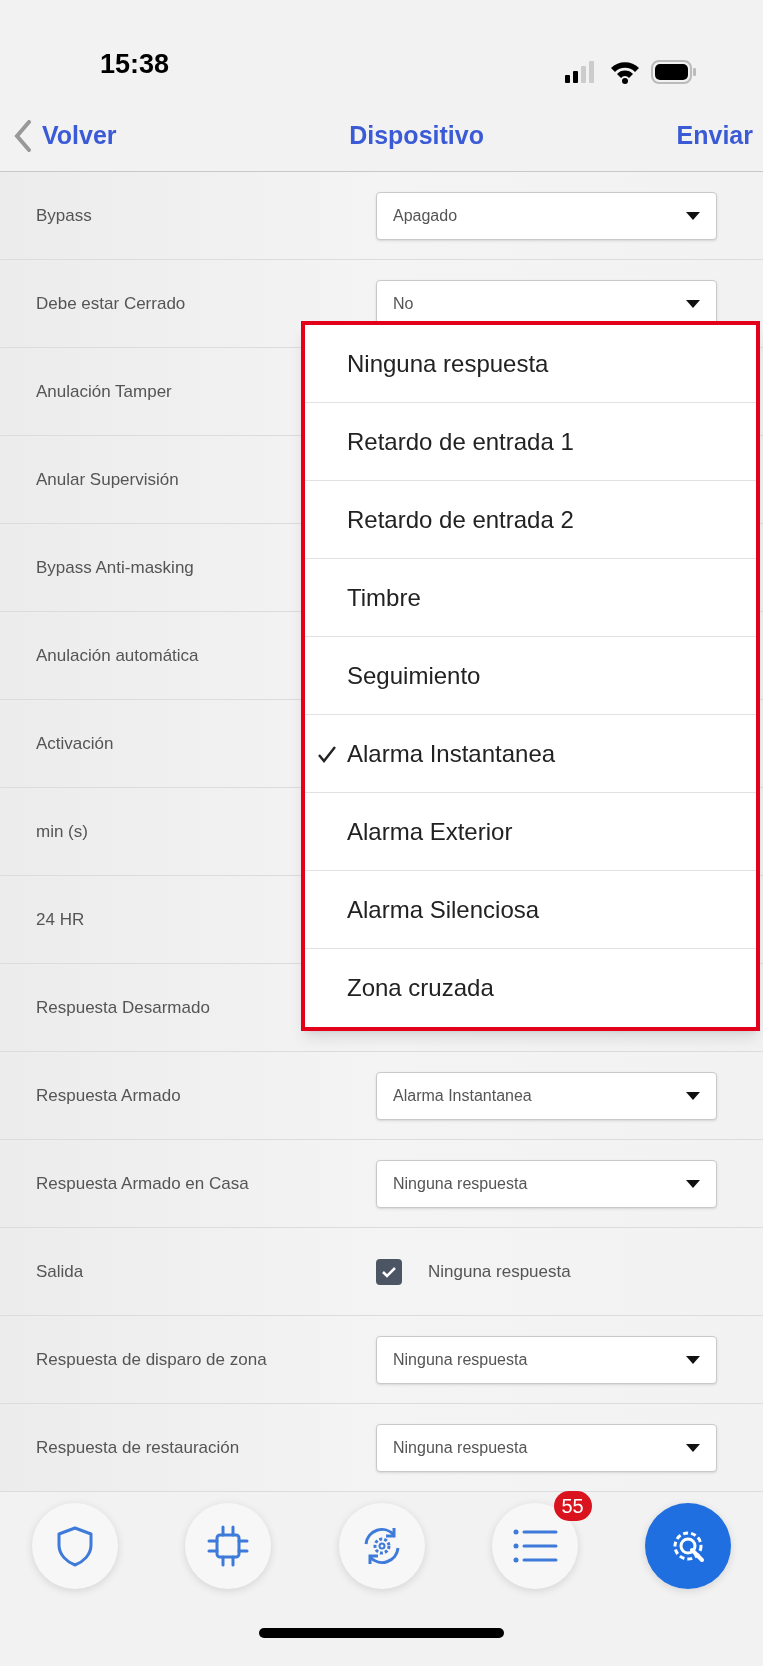 The image size is (763, 1666). I want to click on field-label: Bypass, so click(64, 215).